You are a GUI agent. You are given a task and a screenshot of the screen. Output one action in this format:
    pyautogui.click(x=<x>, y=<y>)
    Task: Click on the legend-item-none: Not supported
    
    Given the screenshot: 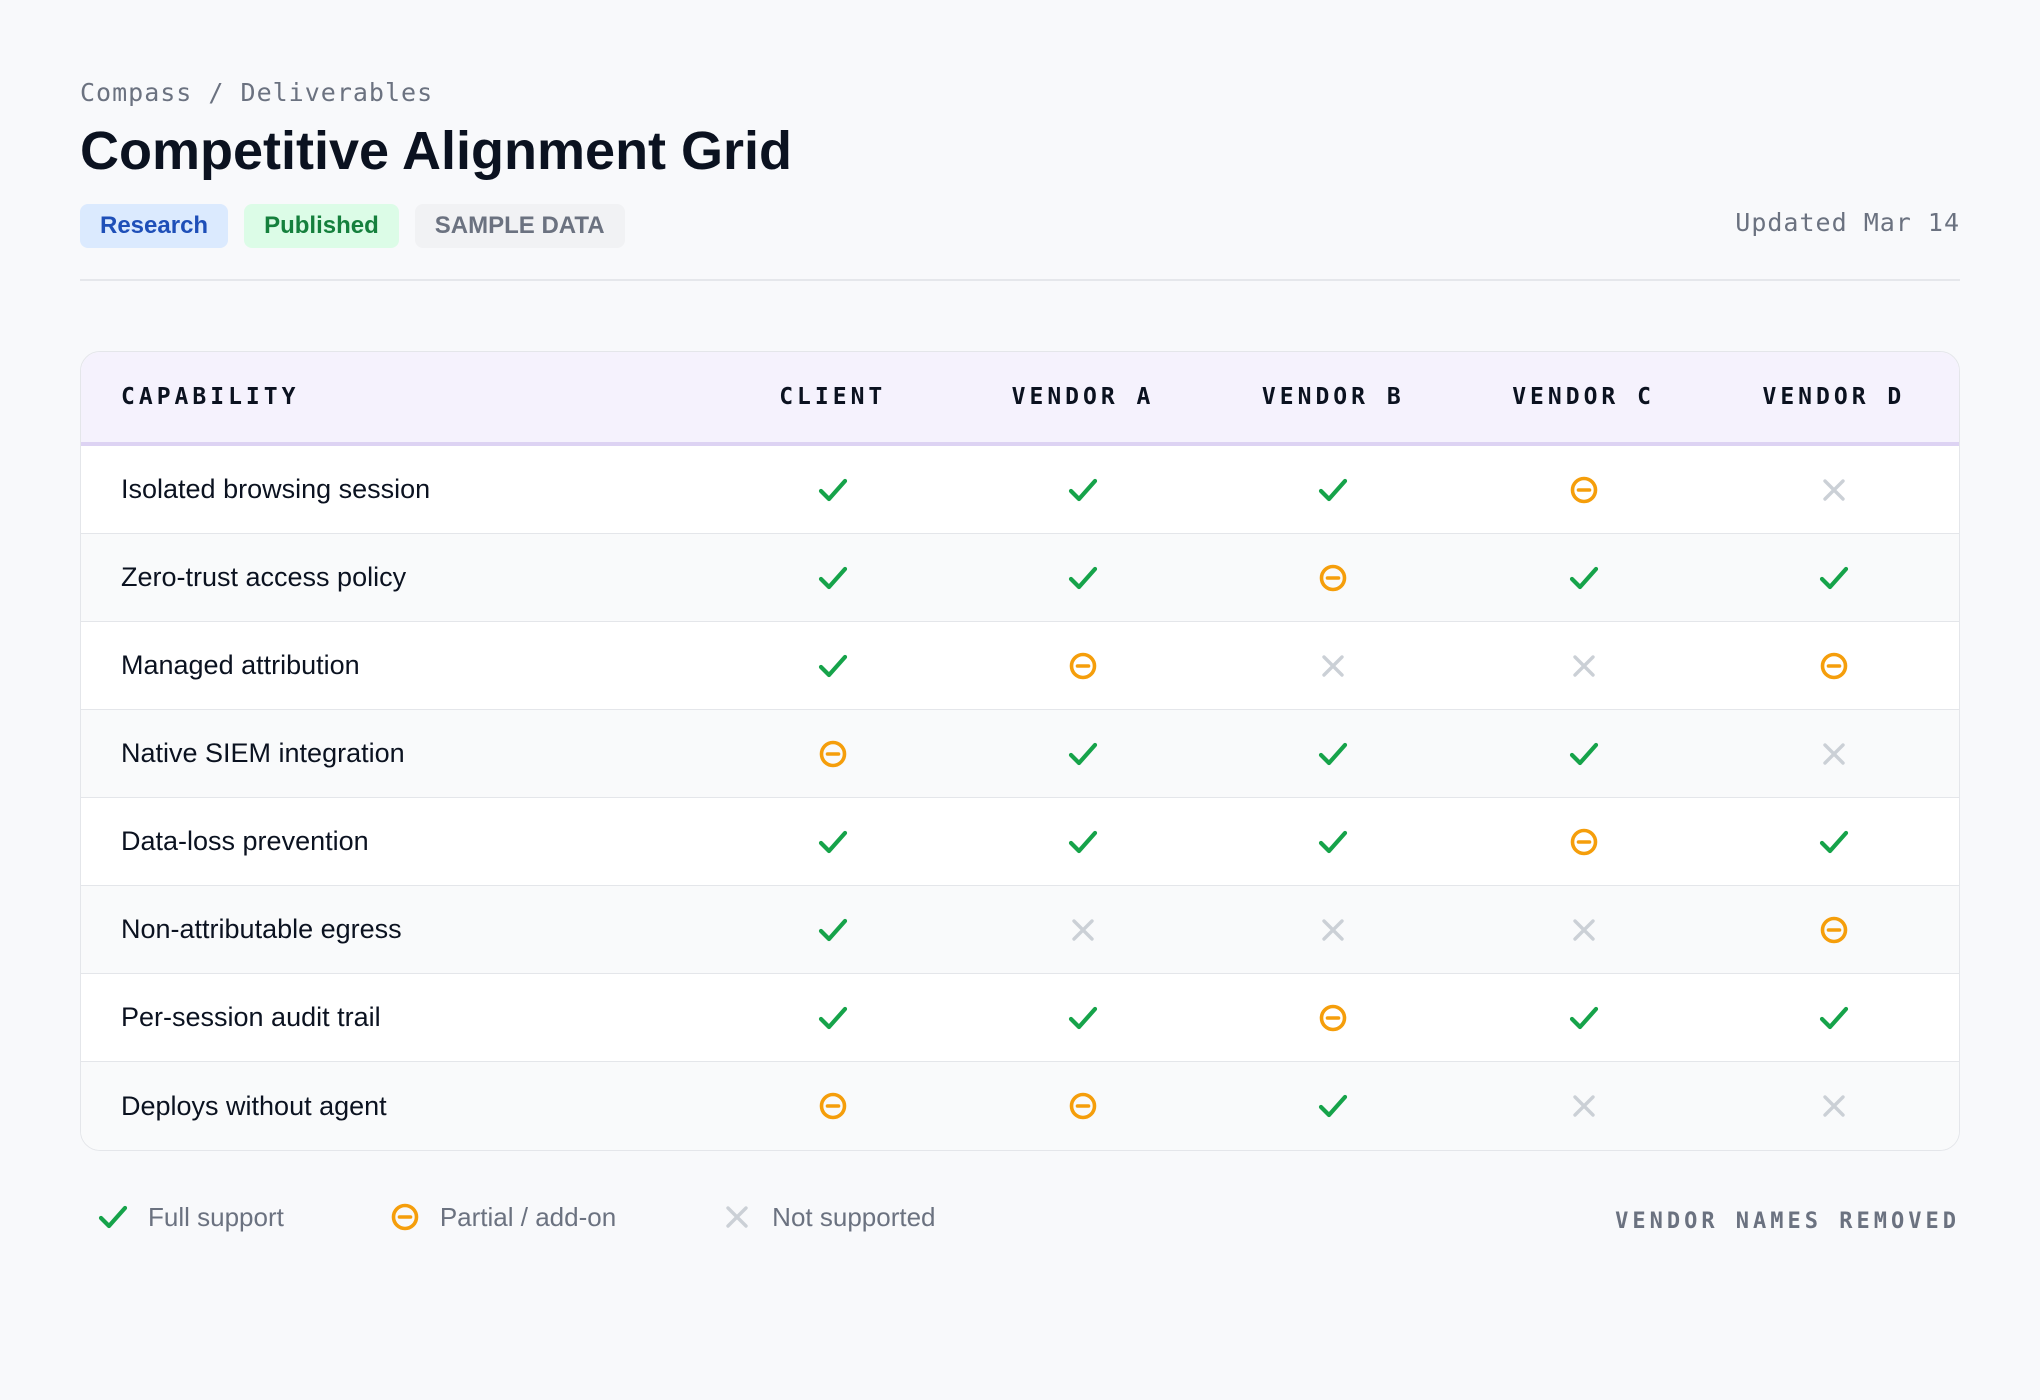 What is the action you would take?
    pyautogui.click(x=828, y=1217)
    